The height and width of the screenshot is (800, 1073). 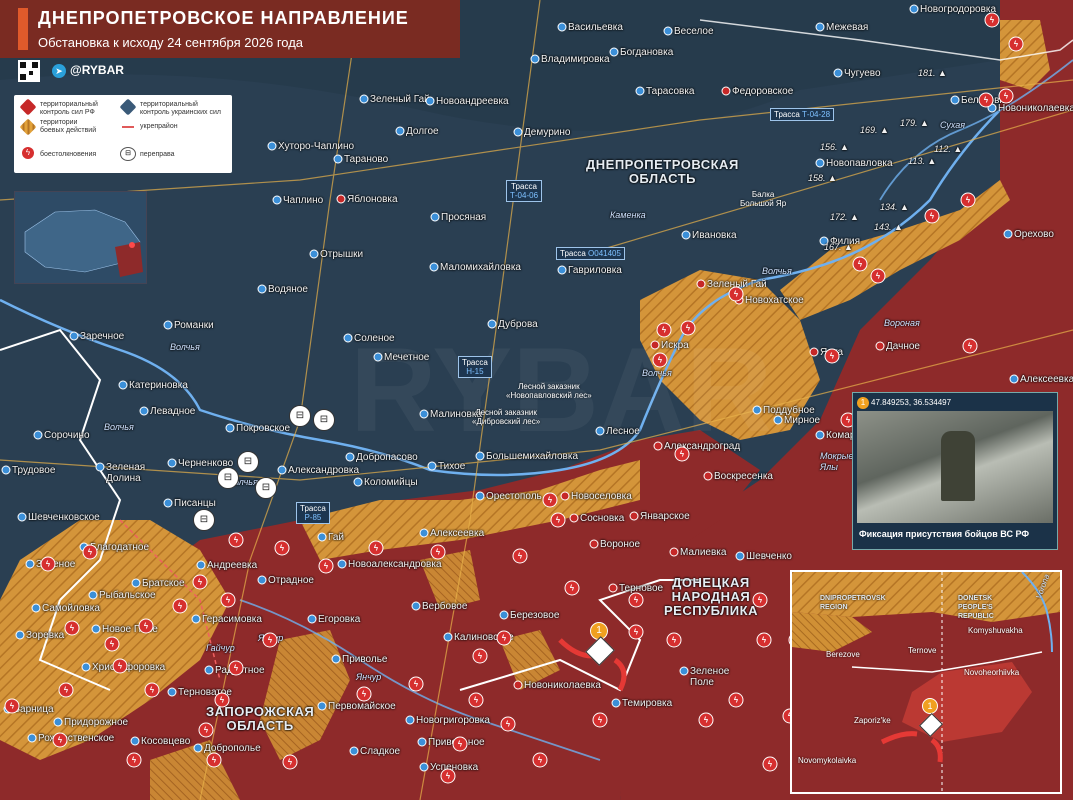 What do you see at coordinates (97, 70) in the screenshot?
I see `brand-name: @RYBAR` at bounding box center [97, 70].